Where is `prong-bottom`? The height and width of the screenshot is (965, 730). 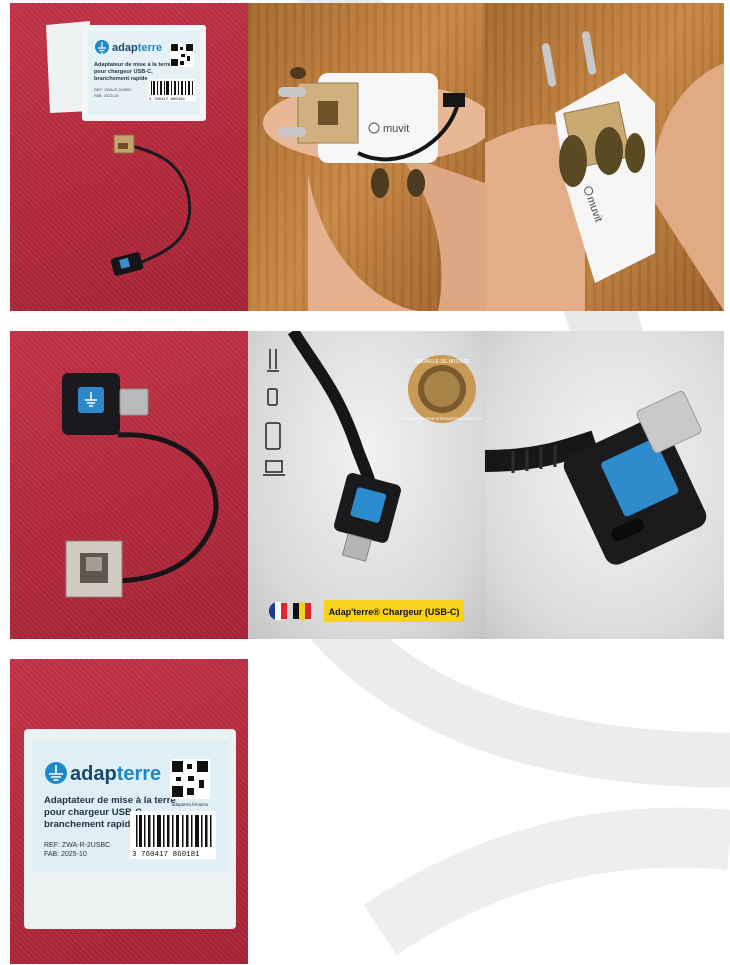
prong-bottom is located at coordinates (292, 132).